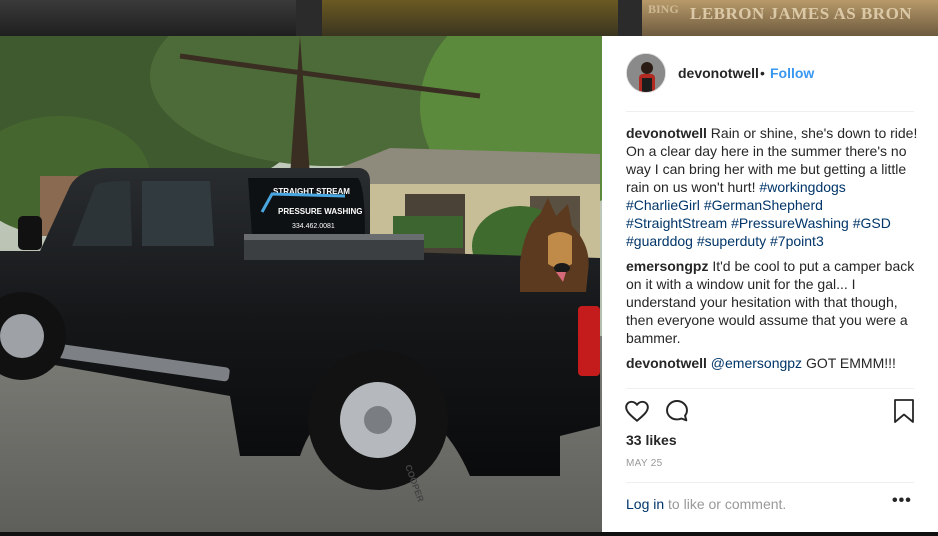  What do you see at coordinates (770, 416) in the screenshot?
I see `post-actions` at bounding box center [770, 416].